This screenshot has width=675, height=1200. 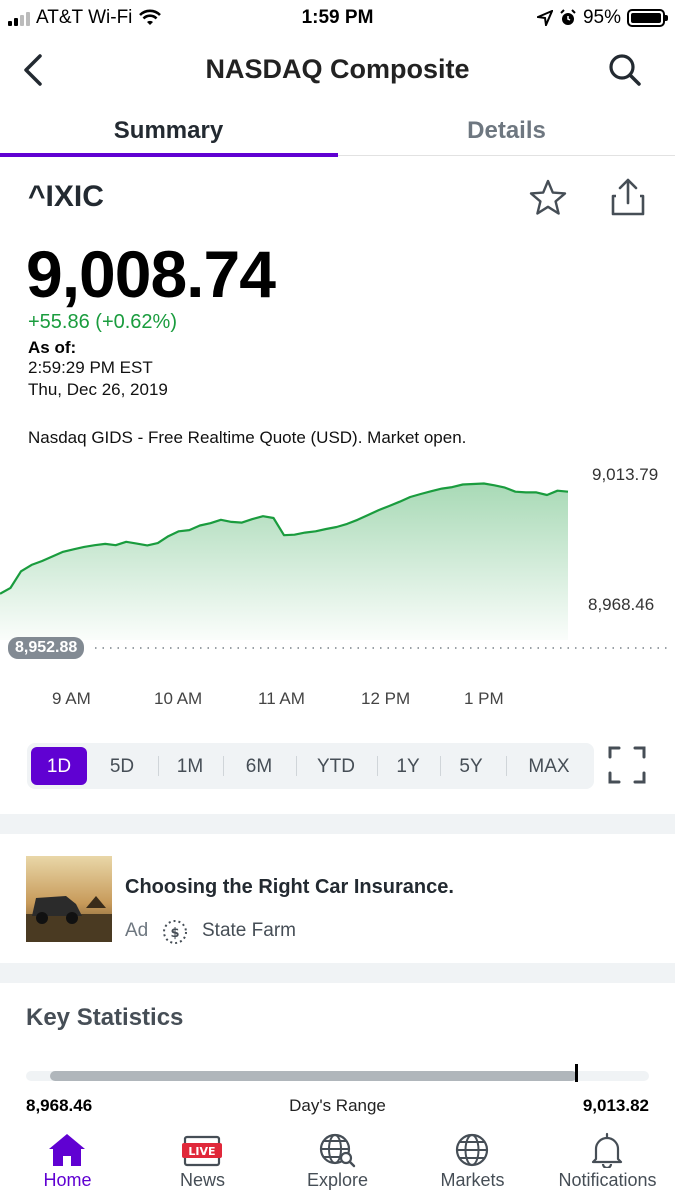 I want to click on search-icon, so click(x=625, y=70).